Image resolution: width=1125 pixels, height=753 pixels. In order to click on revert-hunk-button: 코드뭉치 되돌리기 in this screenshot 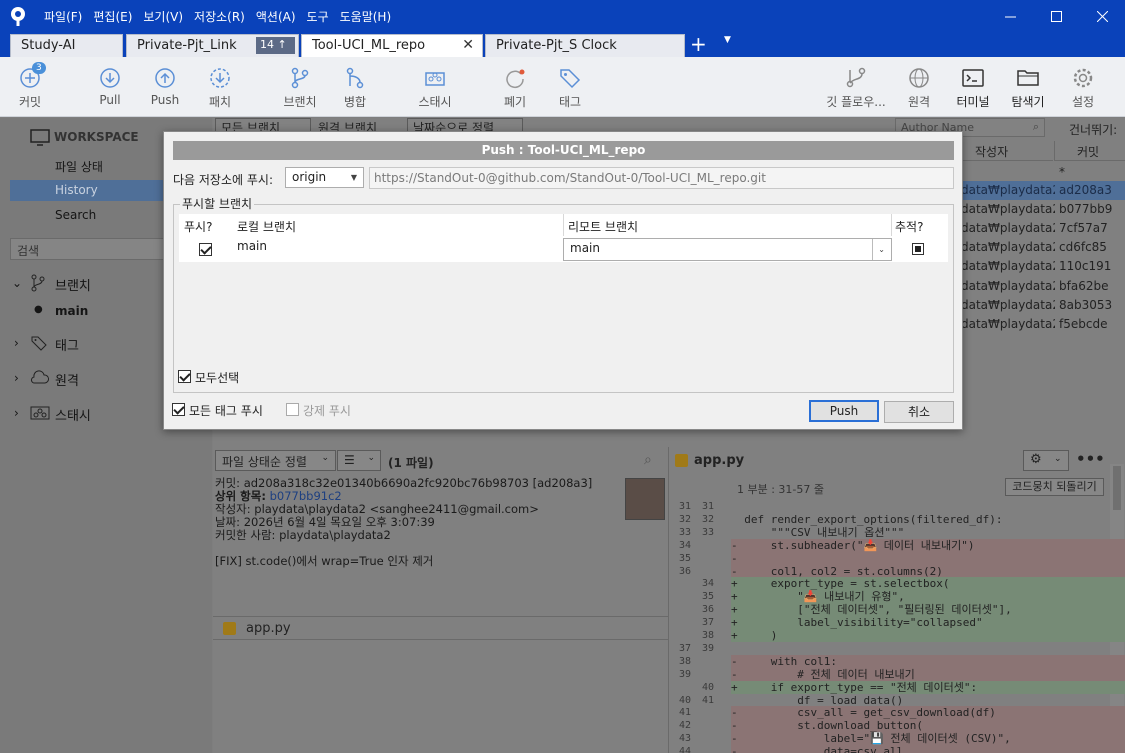, I will do `click(1054, 487)`.